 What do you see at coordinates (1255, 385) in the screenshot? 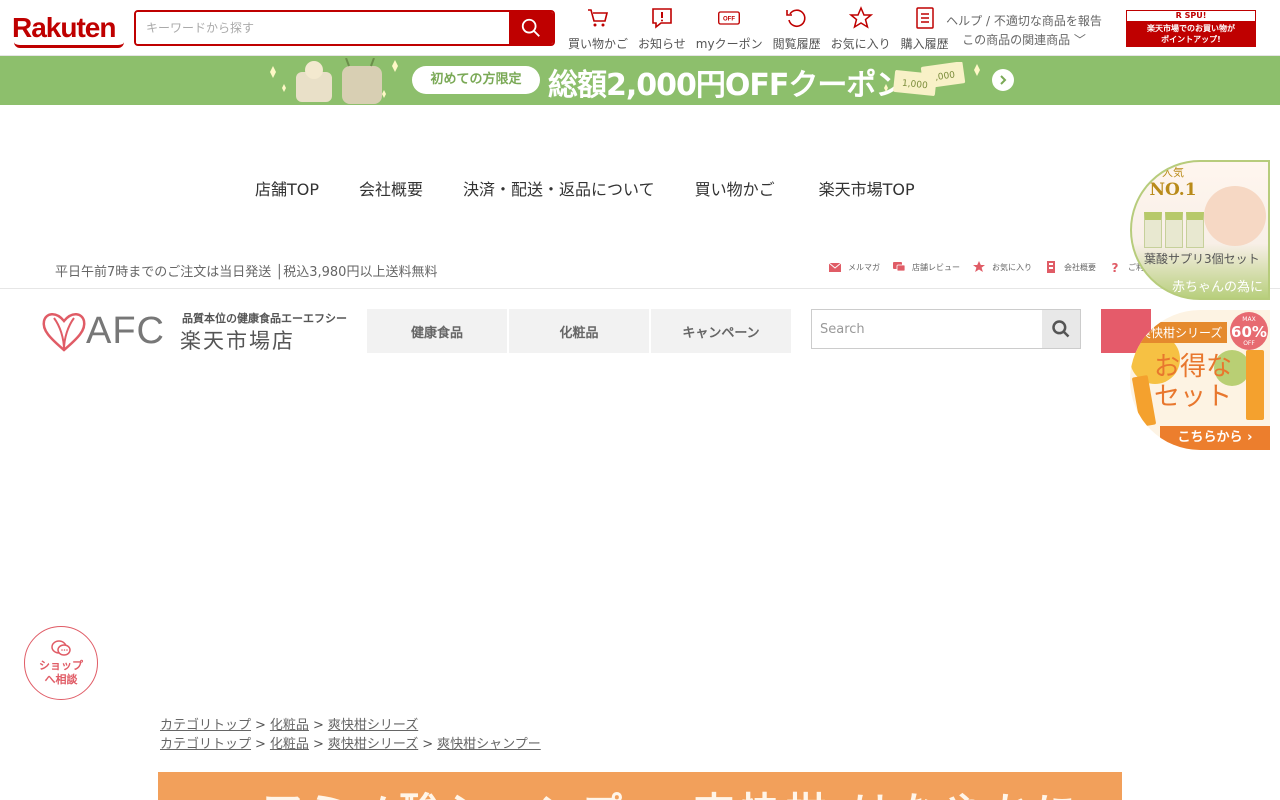
I see `product-tube` at bounding box center [1255, 385].